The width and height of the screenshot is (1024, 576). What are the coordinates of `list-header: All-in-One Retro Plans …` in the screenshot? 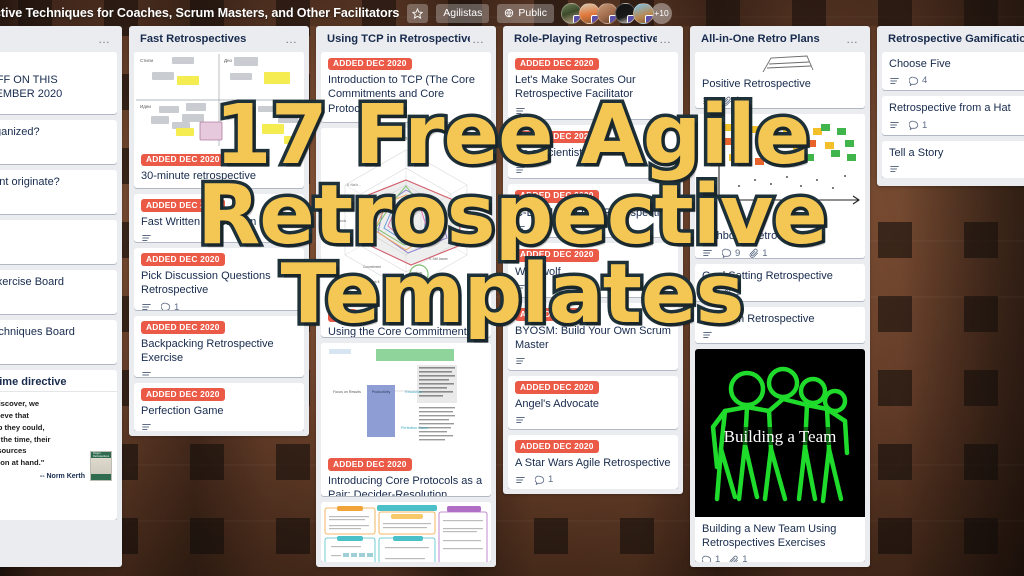 It's located at (780, 42).